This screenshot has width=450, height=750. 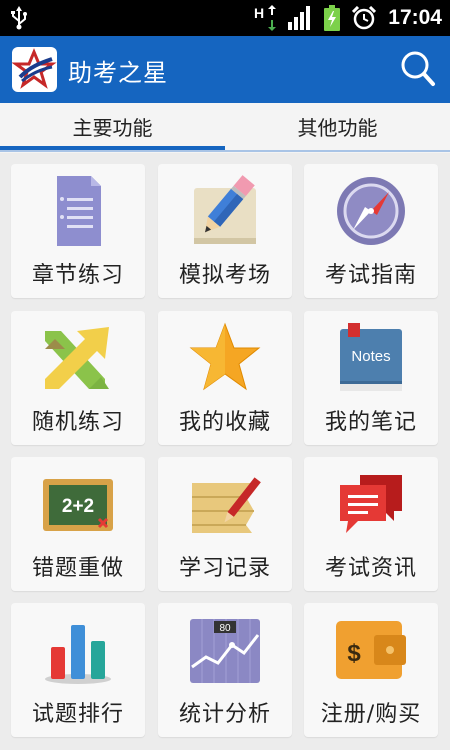 I want to click on wallet-icon: $, so click(x=371, y=650).